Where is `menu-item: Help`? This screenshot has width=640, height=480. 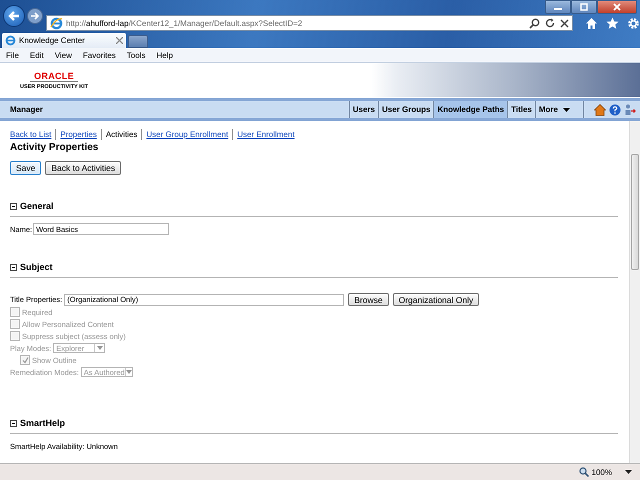 menu-item: Help is located at coordinates (164, 55).